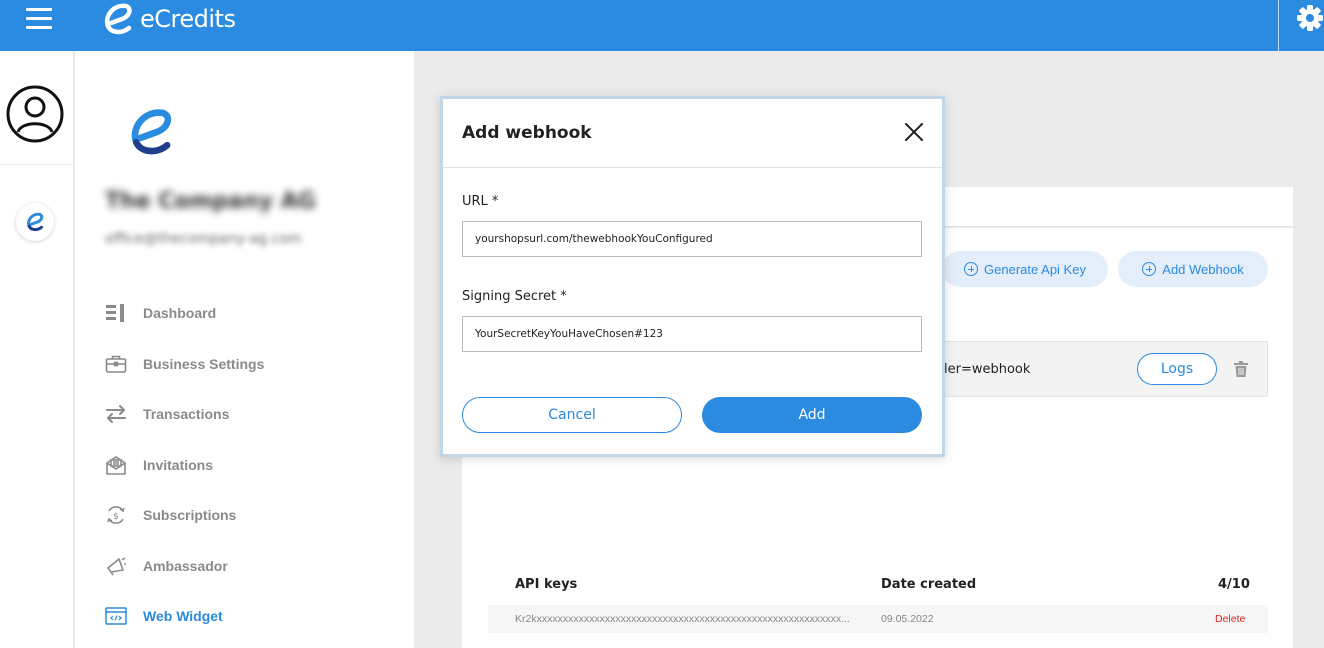 The image size is (1324, 648). What do you see at coordinates (185, 565) in the screenshot?
I see `sidebar-item-label: Ambassador` at bounding box center [185, 565].